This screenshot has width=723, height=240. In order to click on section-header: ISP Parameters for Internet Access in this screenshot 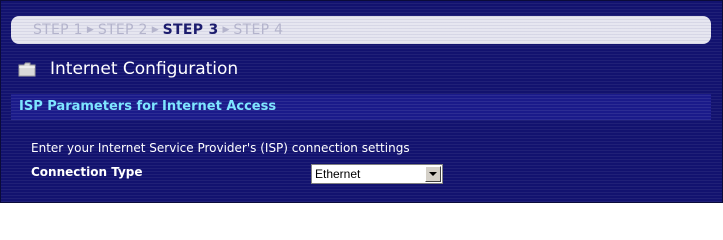, I will do `click(361, 107)`.